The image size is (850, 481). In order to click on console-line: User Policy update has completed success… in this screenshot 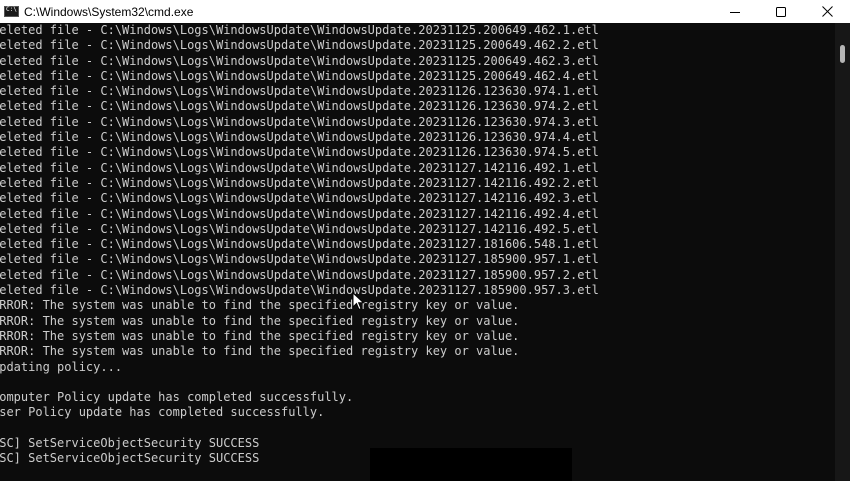, I will do `click(162, 412)`.